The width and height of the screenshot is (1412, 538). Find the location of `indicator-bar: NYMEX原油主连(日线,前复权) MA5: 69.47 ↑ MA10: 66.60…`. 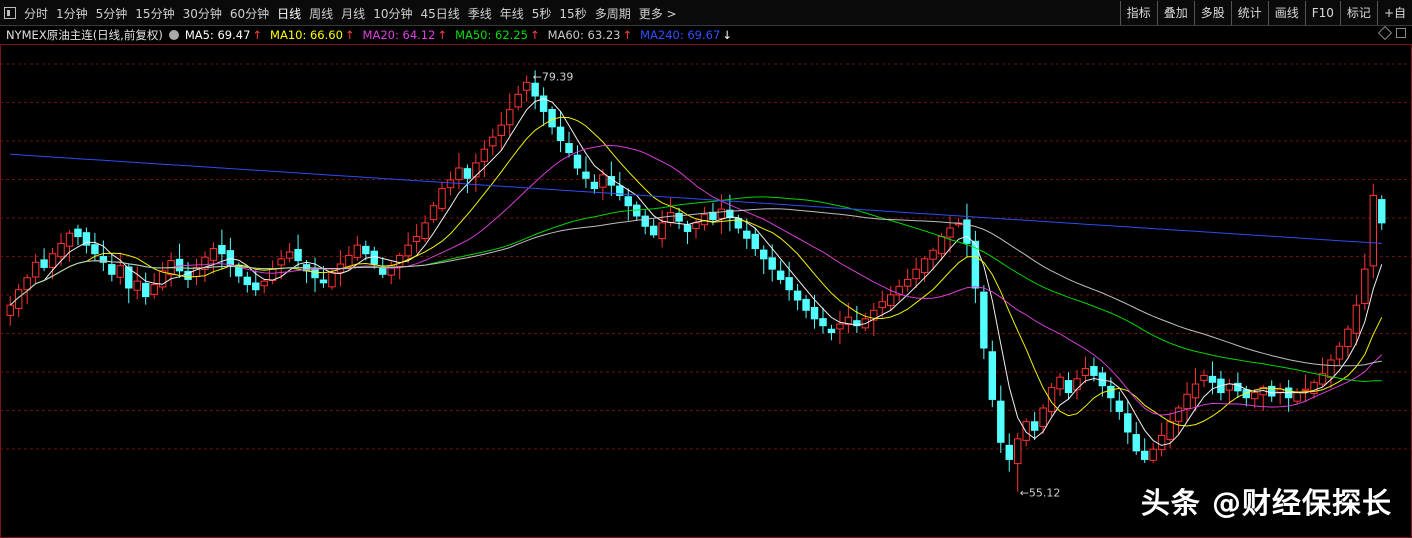

indicator-bar: NYMEX原油主连(日线,前复权) MA5: 69.47 ↑ MA10: 66.60… is located at coordinates (373, 35).